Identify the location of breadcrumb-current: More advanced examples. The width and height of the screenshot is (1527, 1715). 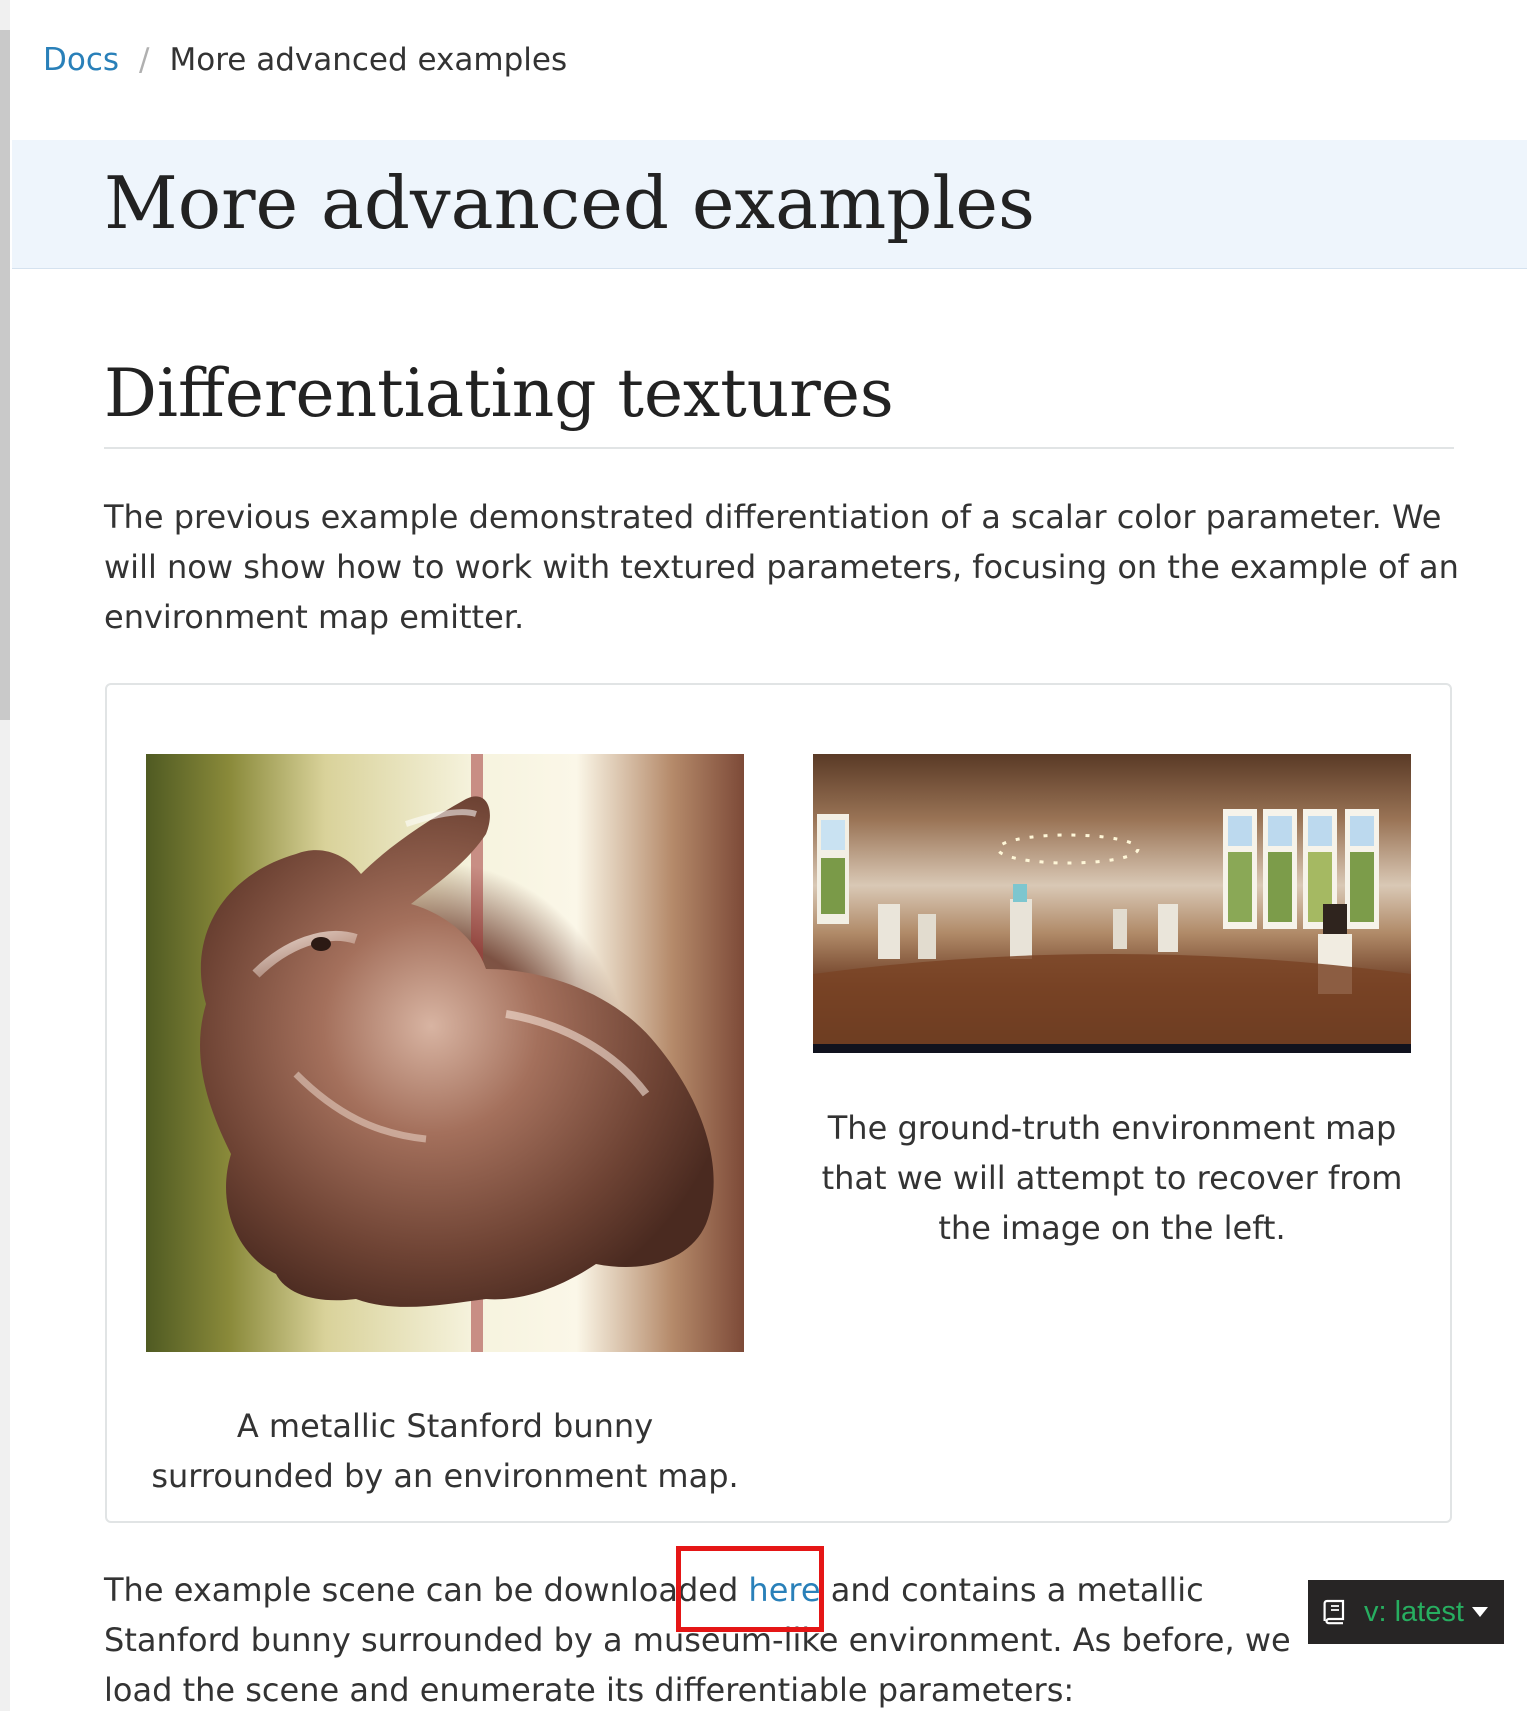
(368, 60).